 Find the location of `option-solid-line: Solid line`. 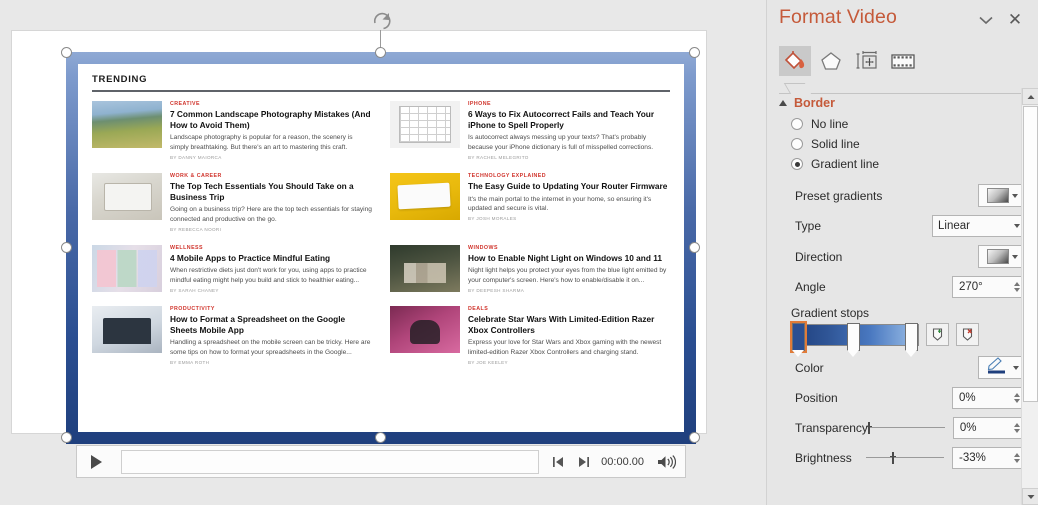

option-solid-line: Solid line is located at coordinates (902, 144).